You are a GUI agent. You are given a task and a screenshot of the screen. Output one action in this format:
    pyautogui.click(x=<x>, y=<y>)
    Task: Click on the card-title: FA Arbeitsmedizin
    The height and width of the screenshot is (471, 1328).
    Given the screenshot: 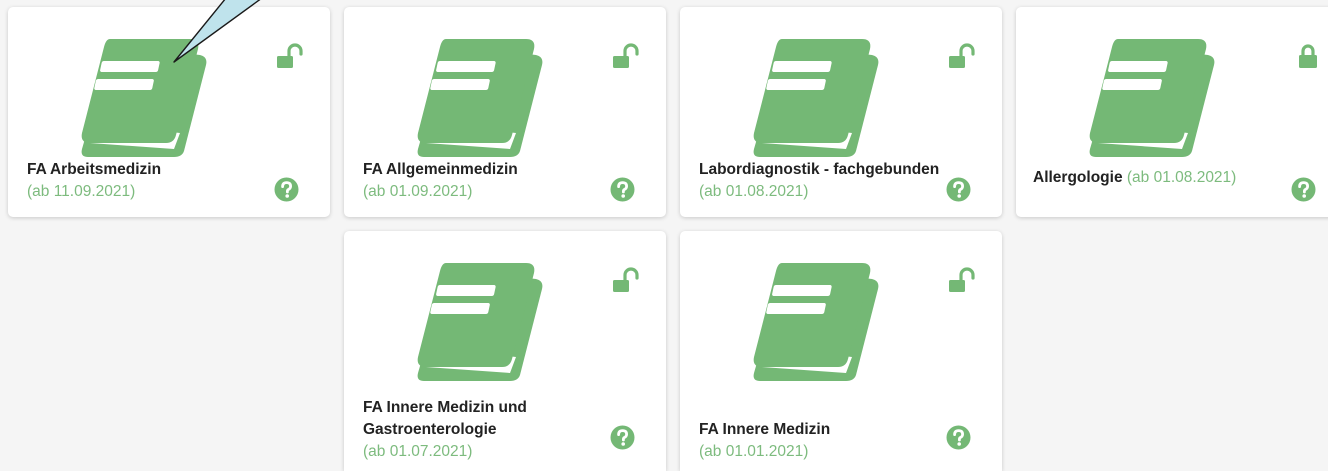 What is the action you would take?
    pyautogui.click(x=94, y=169)
    